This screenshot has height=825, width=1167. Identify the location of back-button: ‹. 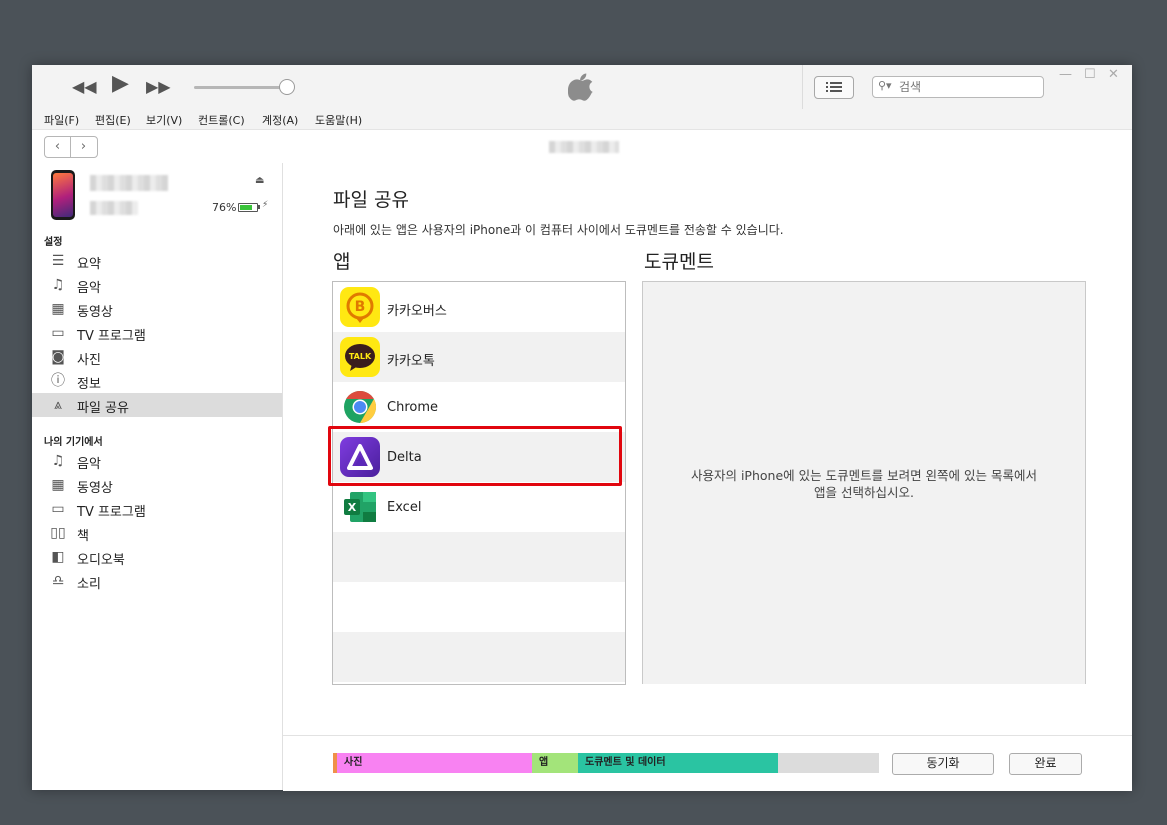
(58, 147).